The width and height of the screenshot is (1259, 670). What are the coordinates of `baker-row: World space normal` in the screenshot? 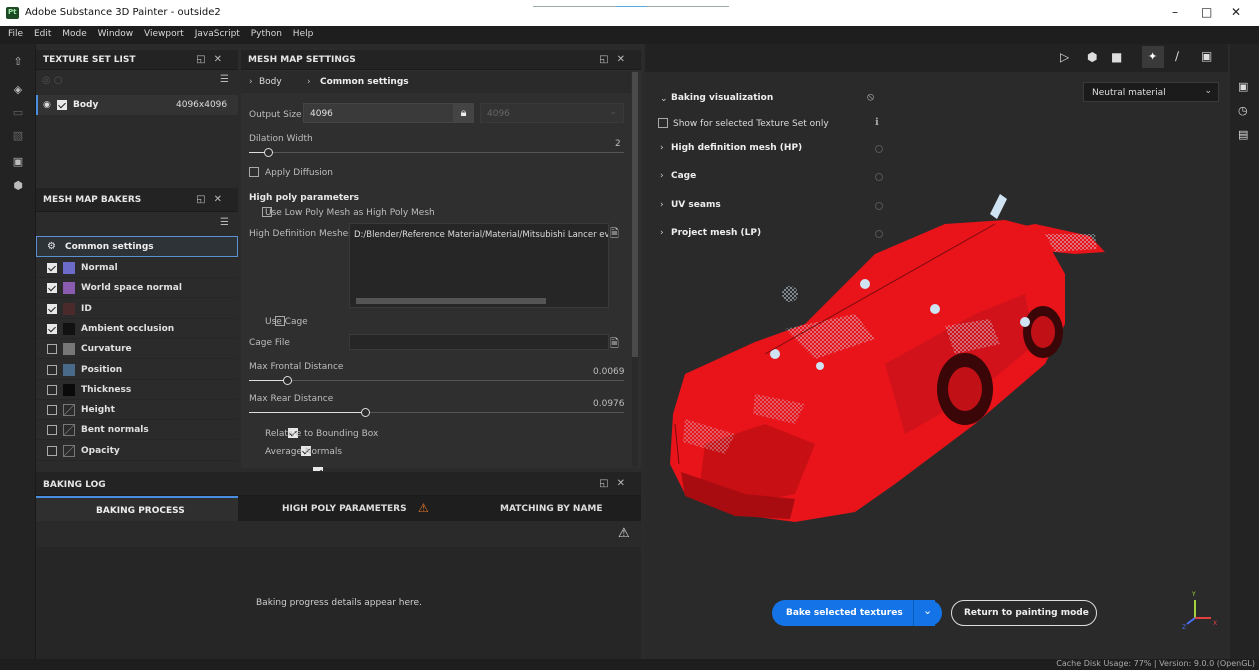 It's located at (137, 288).